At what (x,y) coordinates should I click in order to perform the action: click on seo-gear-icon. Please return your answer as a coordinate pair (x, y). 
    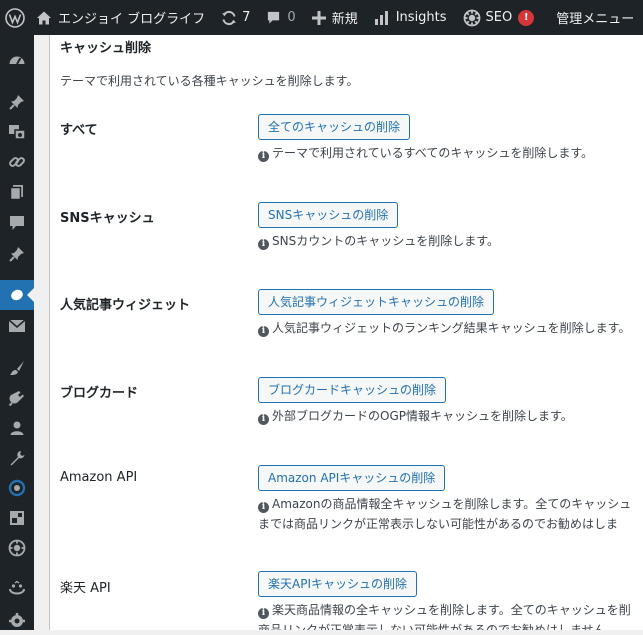
    Looking at the image, I should click on (472, 18).